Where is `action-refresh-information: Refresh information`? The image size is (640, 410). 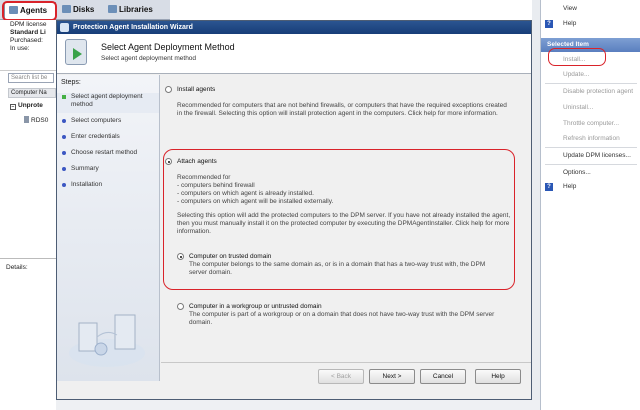 action-refresh-information: Refresh information is located at coordinates (590, 139).